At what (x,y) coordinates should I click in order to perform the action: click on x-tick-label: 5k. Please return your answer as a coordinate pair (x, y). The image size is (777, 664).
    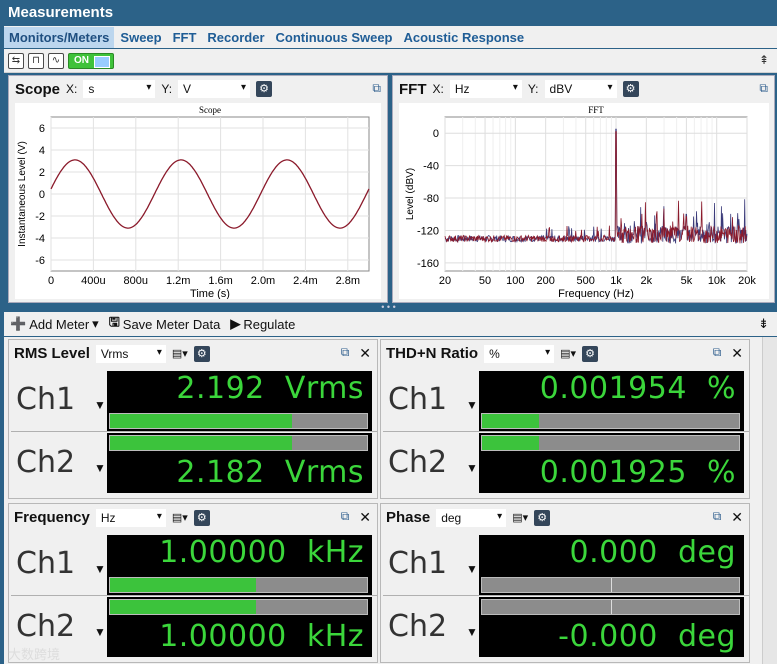
    Looking at the image, I should click on (687, 281).